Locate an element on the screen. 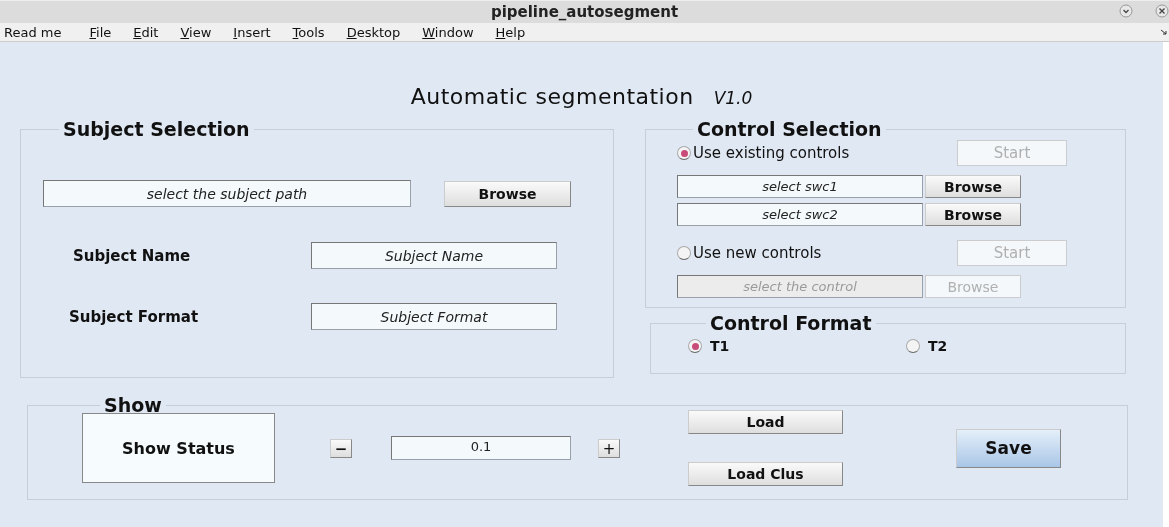 This screenshot has width=1169, height=527. menu-item: Edit is located at coordinates (146, 32).